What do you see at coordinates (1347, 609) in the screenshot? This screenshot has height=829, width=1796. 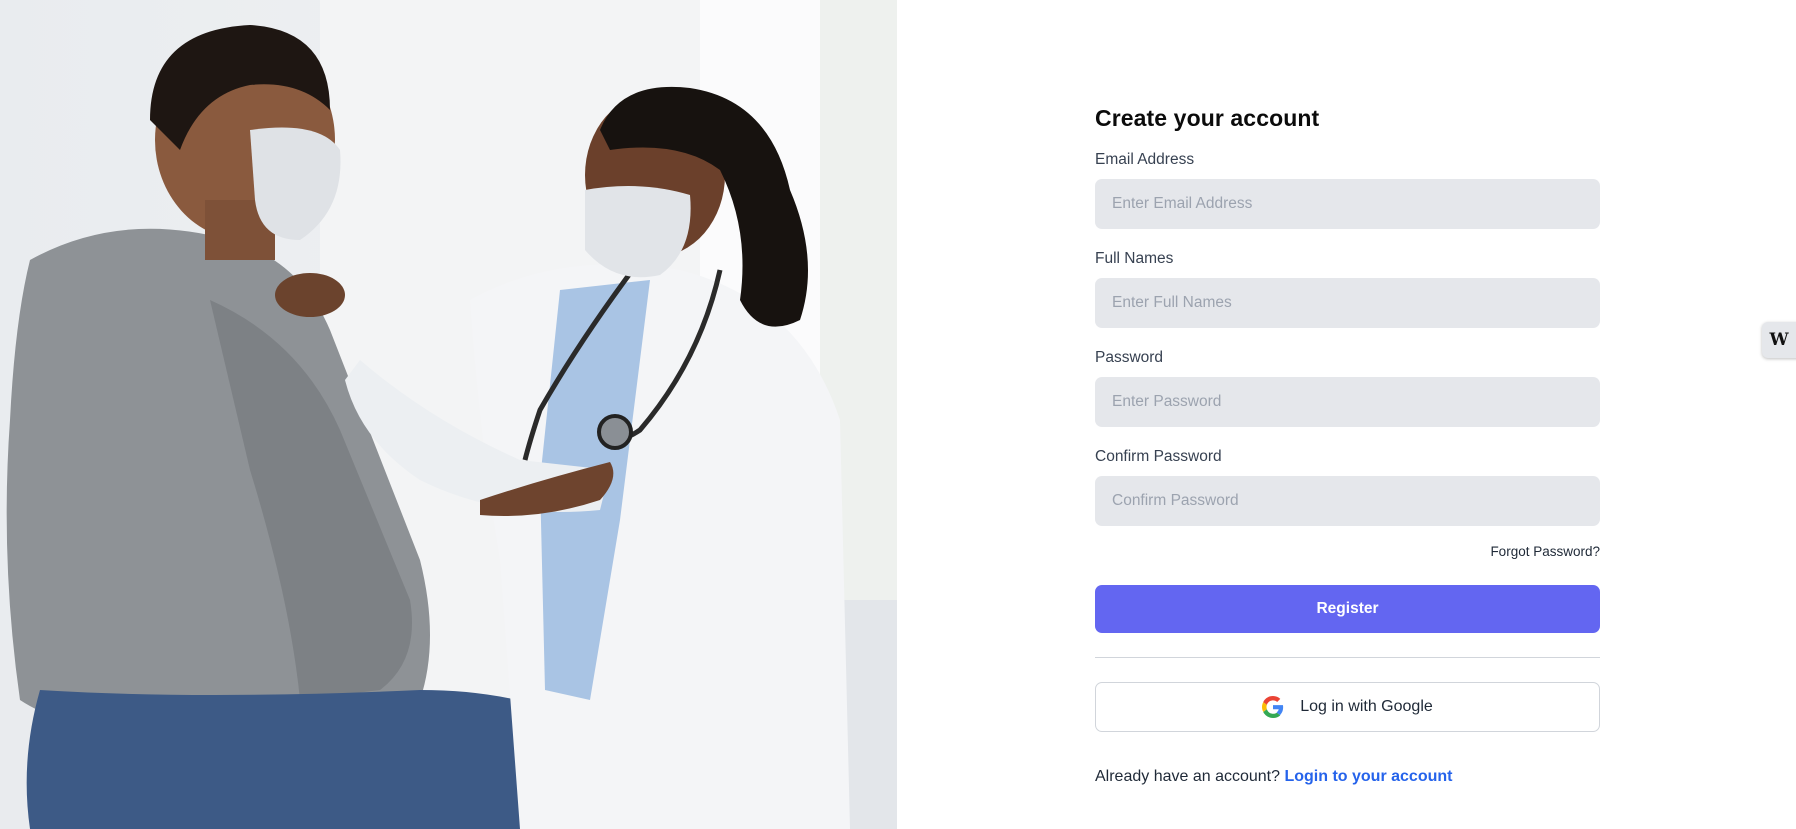 I see `register-button: Register` at bounding box center [1347, 609].